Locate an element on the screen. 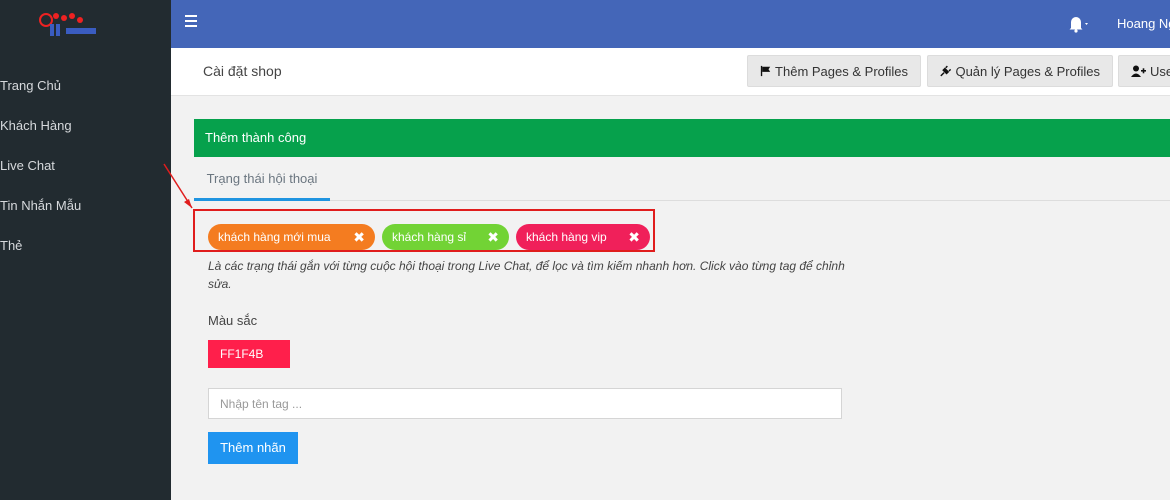 Image resolution: width=1170 pixels, height=500 pixels. sidebar-item-live-chat: Live Chat is located at coordinates (85, 166).